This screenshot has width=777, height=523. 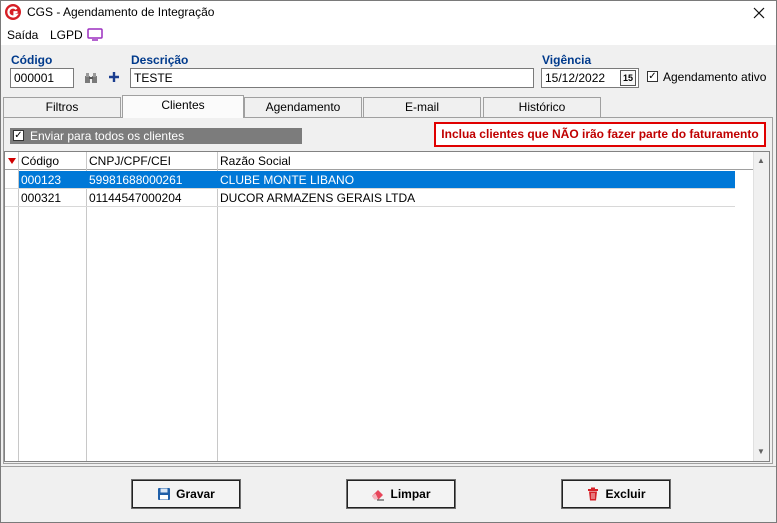 I want to click on column-header-razao-social: Razão Social, so click(x=255, y=161).